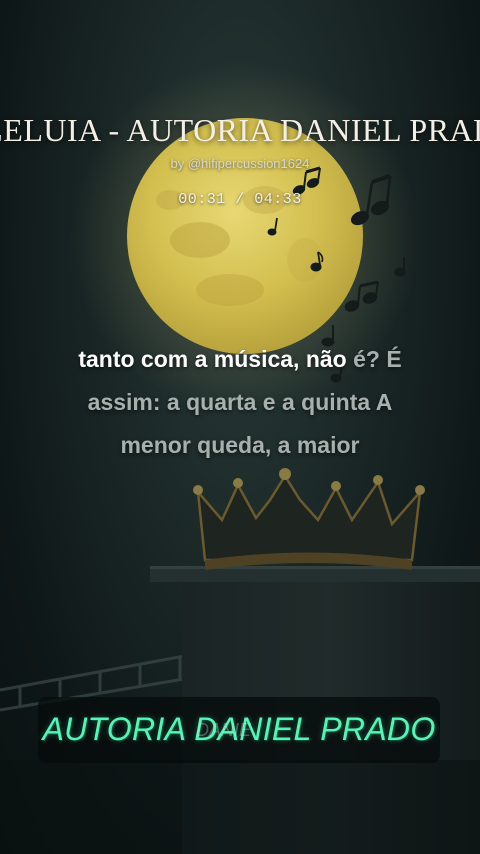  I want to click on lyric-line: tanto com a música, não é? É, so click(240, 359).